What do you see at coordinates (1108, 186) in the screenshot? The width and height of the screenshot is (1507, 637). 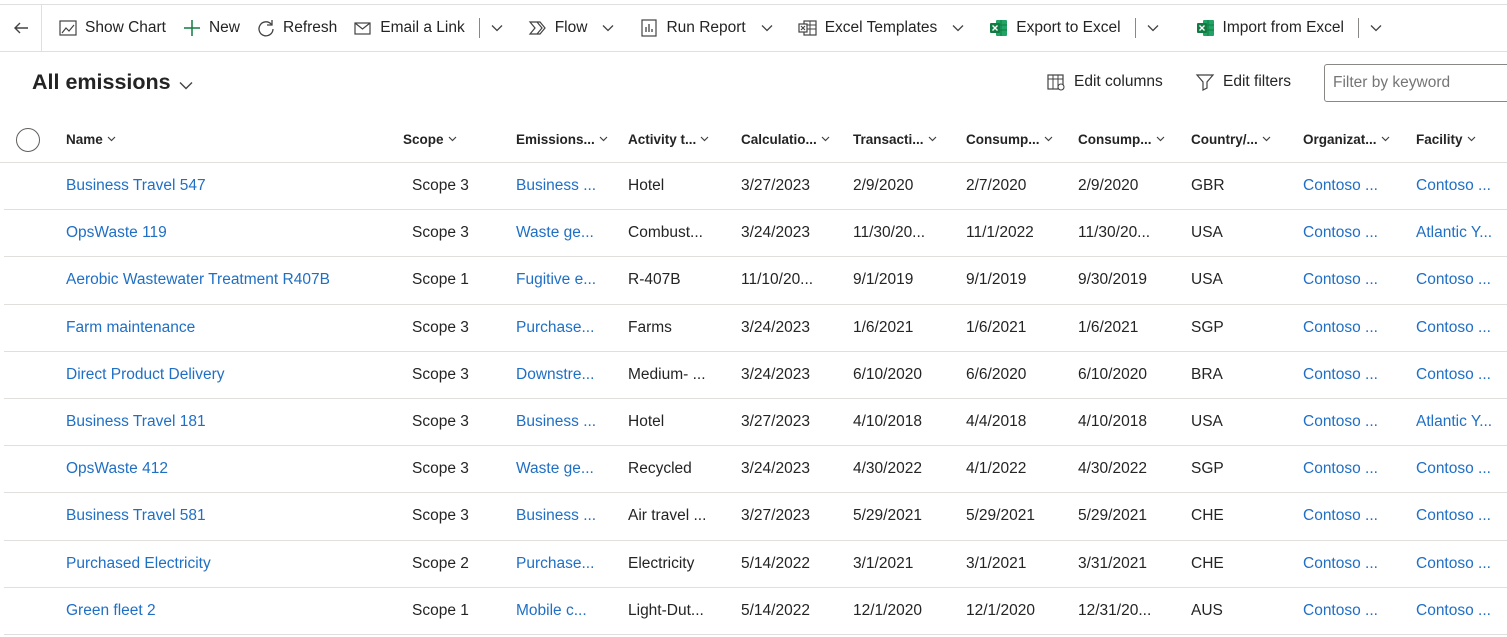 I see `cell-consumption-end: 2/9/2020` at bounding box center [1108, 186].